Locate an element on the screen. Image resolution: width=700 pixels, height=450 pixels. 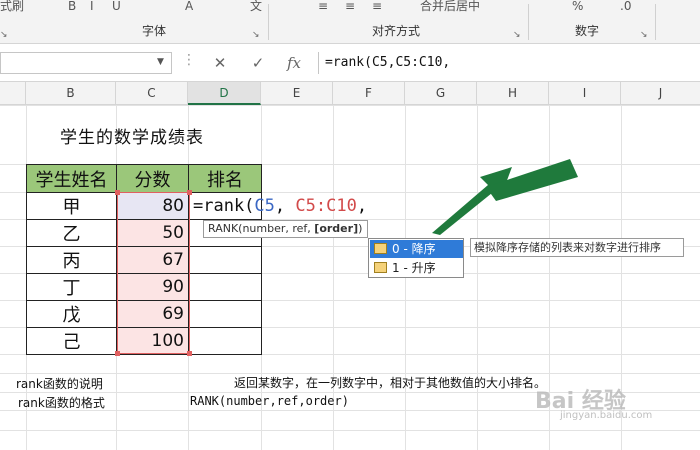
arrow-head is located at coordinates (472, 201).